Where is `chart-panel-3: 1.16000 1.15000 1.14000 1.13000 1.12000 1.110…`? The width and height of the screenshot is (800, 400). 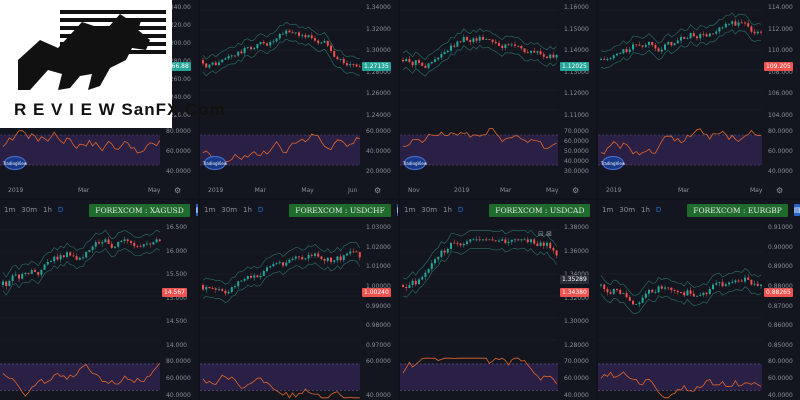 chart-panel-3: 1.16000 1.15000 1.14000 1.13000 1.12000 1.110… is located at coordinates (498, 99).